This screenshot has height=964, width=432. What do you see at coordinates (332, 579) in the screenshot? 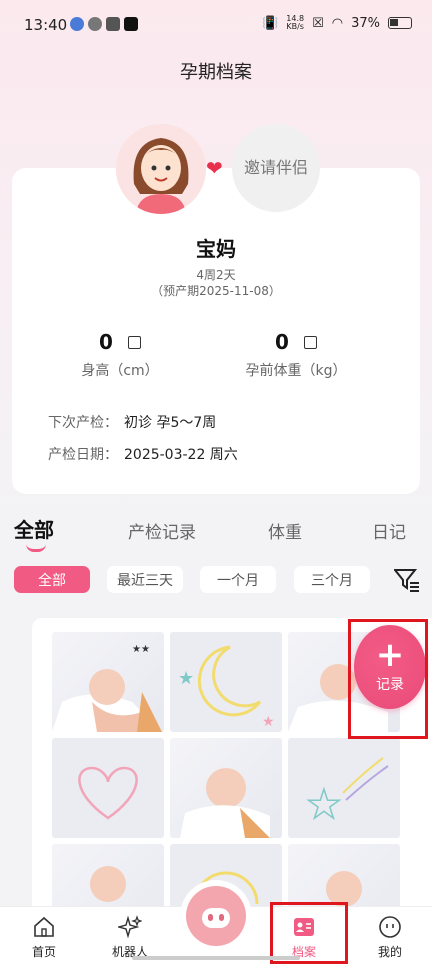
I see `filter-three-months: 三个月` at bounding box center [332, 579].